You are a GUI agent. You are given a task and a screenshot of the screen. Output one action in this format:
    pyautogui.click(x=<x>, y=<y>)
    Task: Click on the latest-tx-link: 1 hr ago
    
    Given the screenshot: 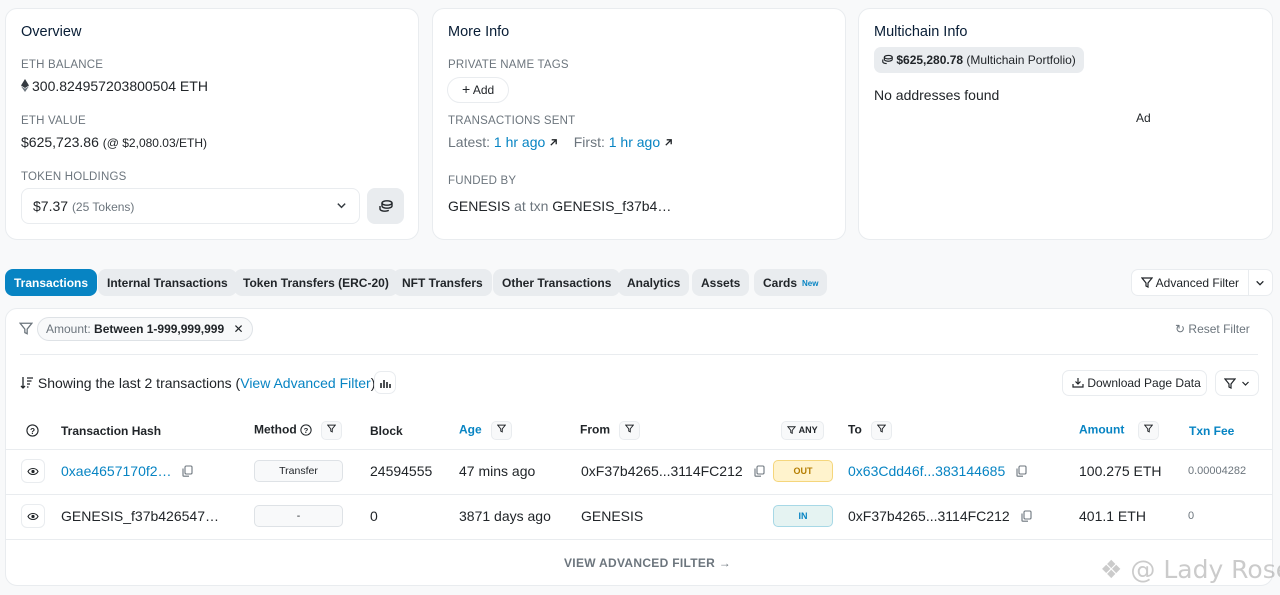 What is the action you would take?
    pyautogui.click(x=519, y=142)
    